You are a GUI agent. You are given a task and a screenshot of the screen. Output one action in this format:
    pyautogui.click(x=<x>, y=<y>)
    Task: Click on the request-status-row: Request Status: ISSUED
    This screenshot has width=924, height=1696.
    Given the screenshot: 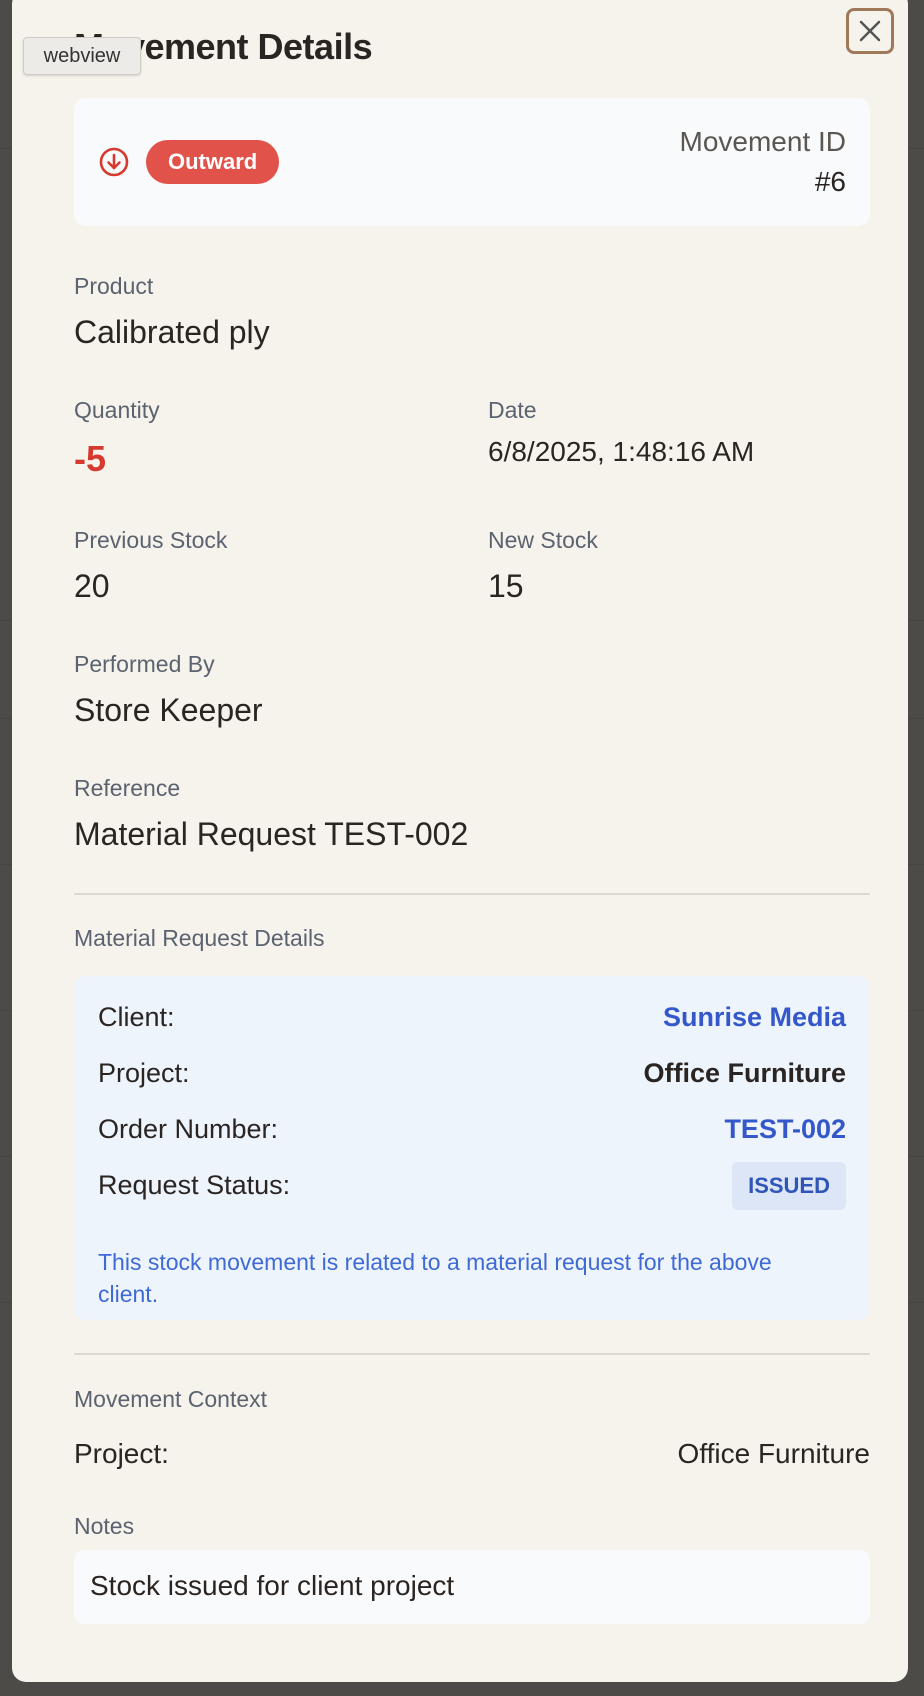 What is the action you would take?
    pyautogui.click(x=472, y=1186)
    